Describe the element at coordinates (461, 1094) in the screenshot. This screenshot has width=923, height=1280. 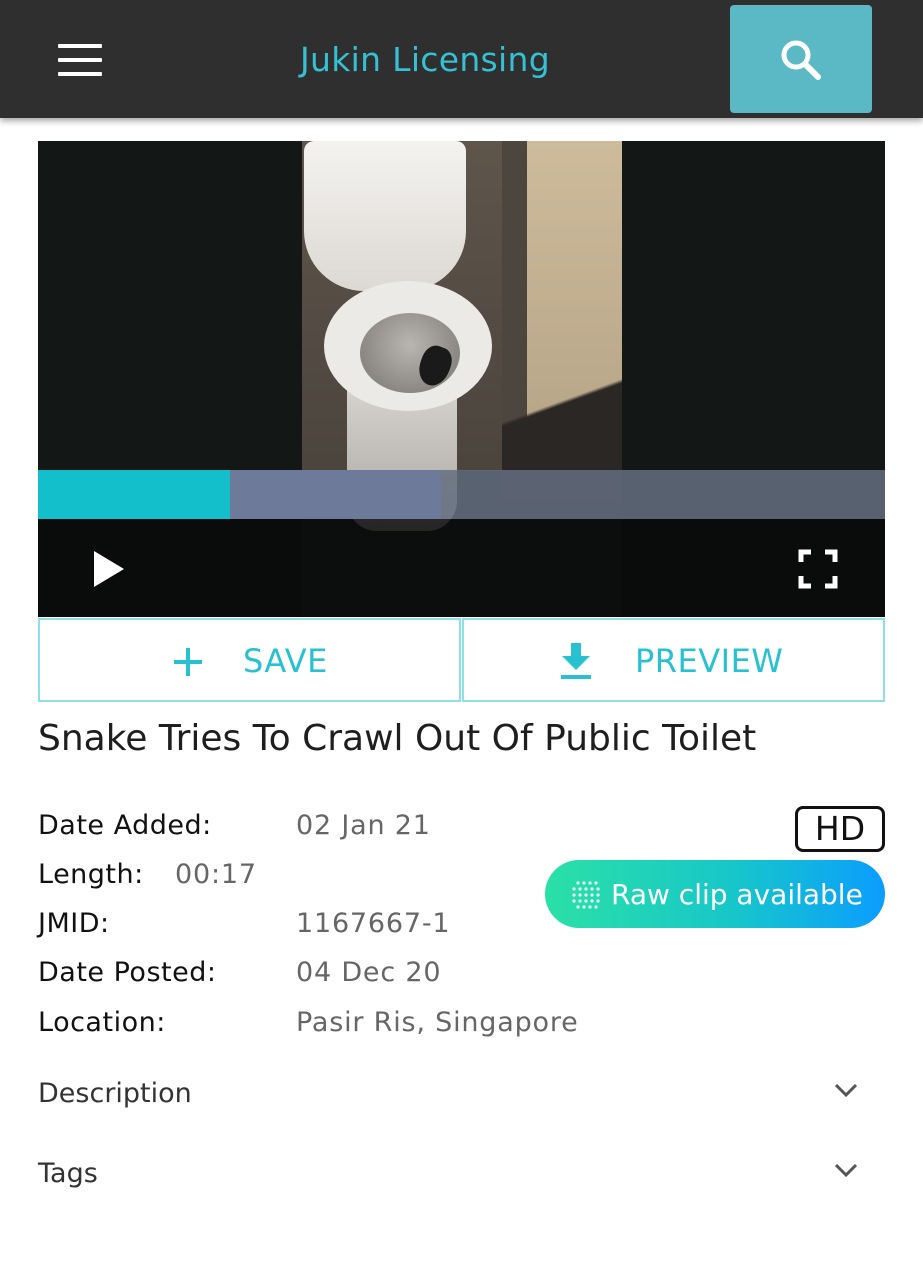
I see `description-accordion: Description` at that location.